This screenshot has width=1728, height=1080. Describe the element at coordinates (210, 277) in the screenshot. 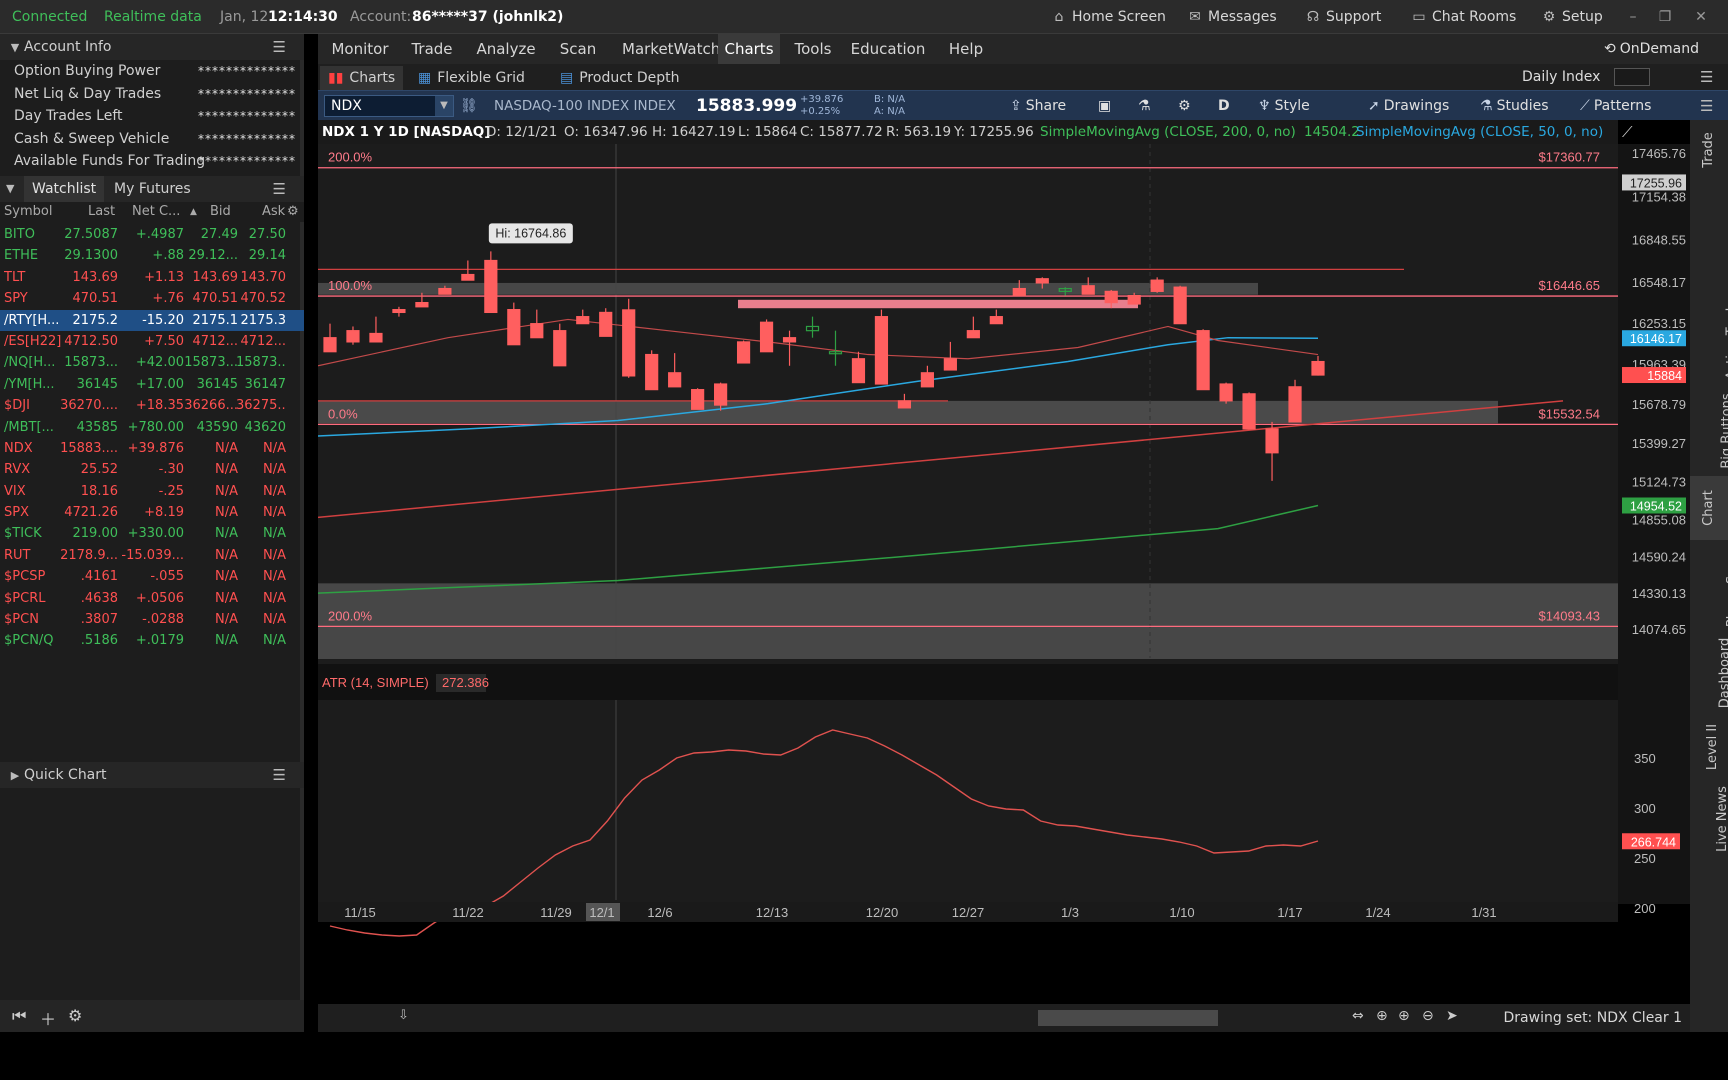

I see `watchlist-bid: 143.69` at that location.